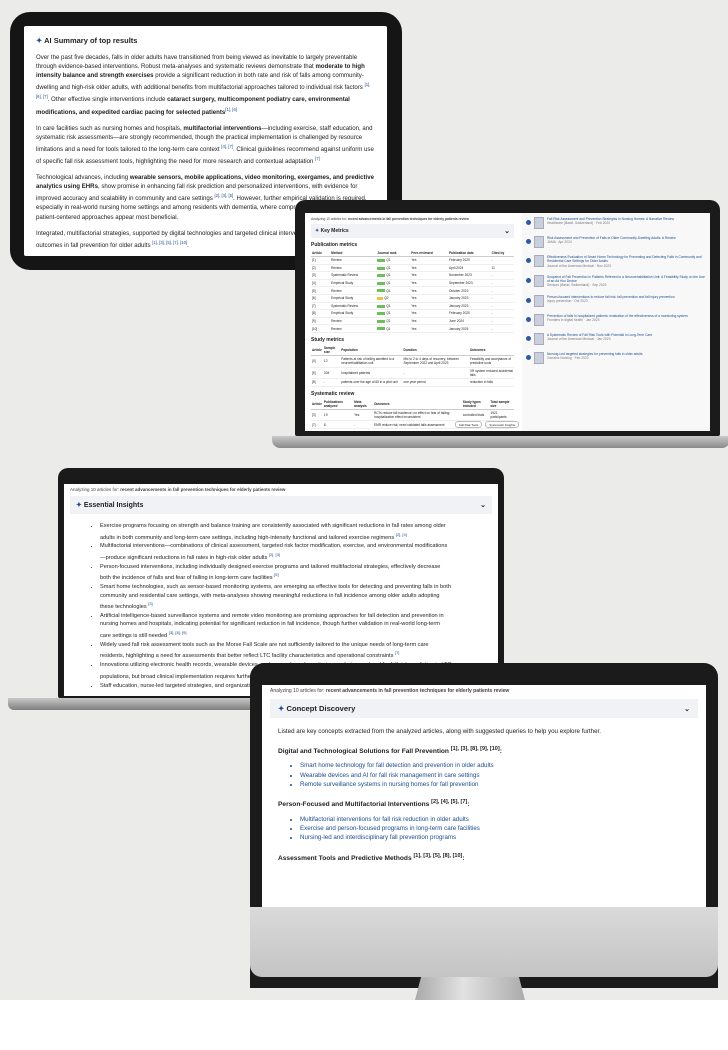 Image resolution: width=728 pixels, height=1050 pixels. I want to click on table-row: [1] Review Q1 Yes February 2020-, so click(412, 260).